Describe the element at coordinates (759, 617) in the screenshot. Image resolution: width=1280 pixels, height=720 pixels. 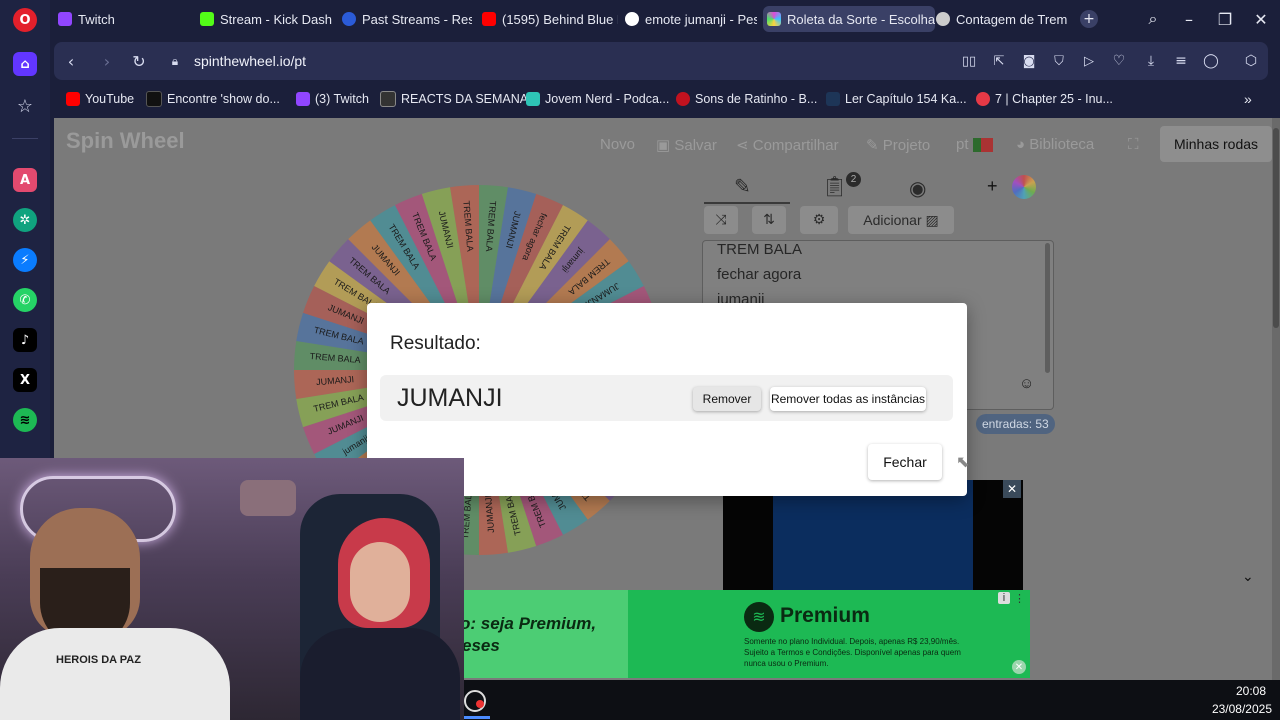
I see `spotify-logo-icon: ≋` at that location.